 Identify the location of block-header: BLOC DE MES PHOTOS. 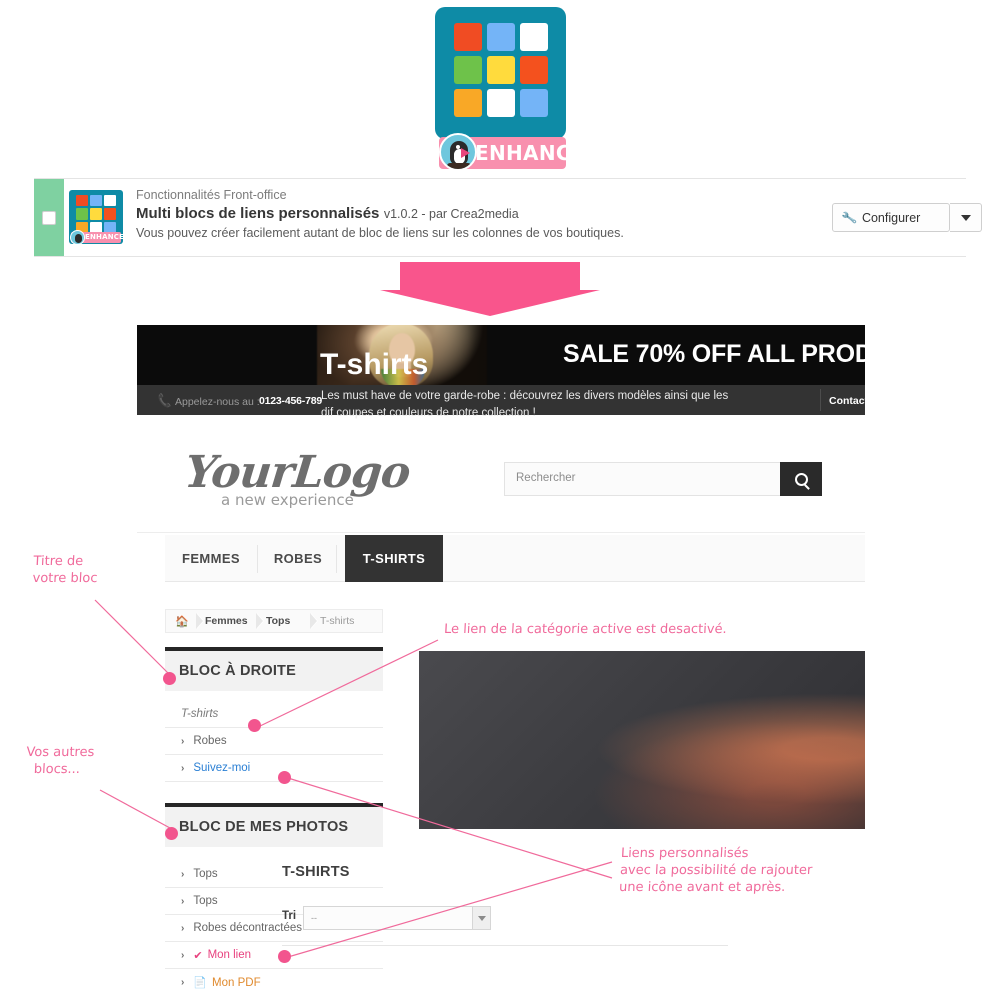
(274, 827).